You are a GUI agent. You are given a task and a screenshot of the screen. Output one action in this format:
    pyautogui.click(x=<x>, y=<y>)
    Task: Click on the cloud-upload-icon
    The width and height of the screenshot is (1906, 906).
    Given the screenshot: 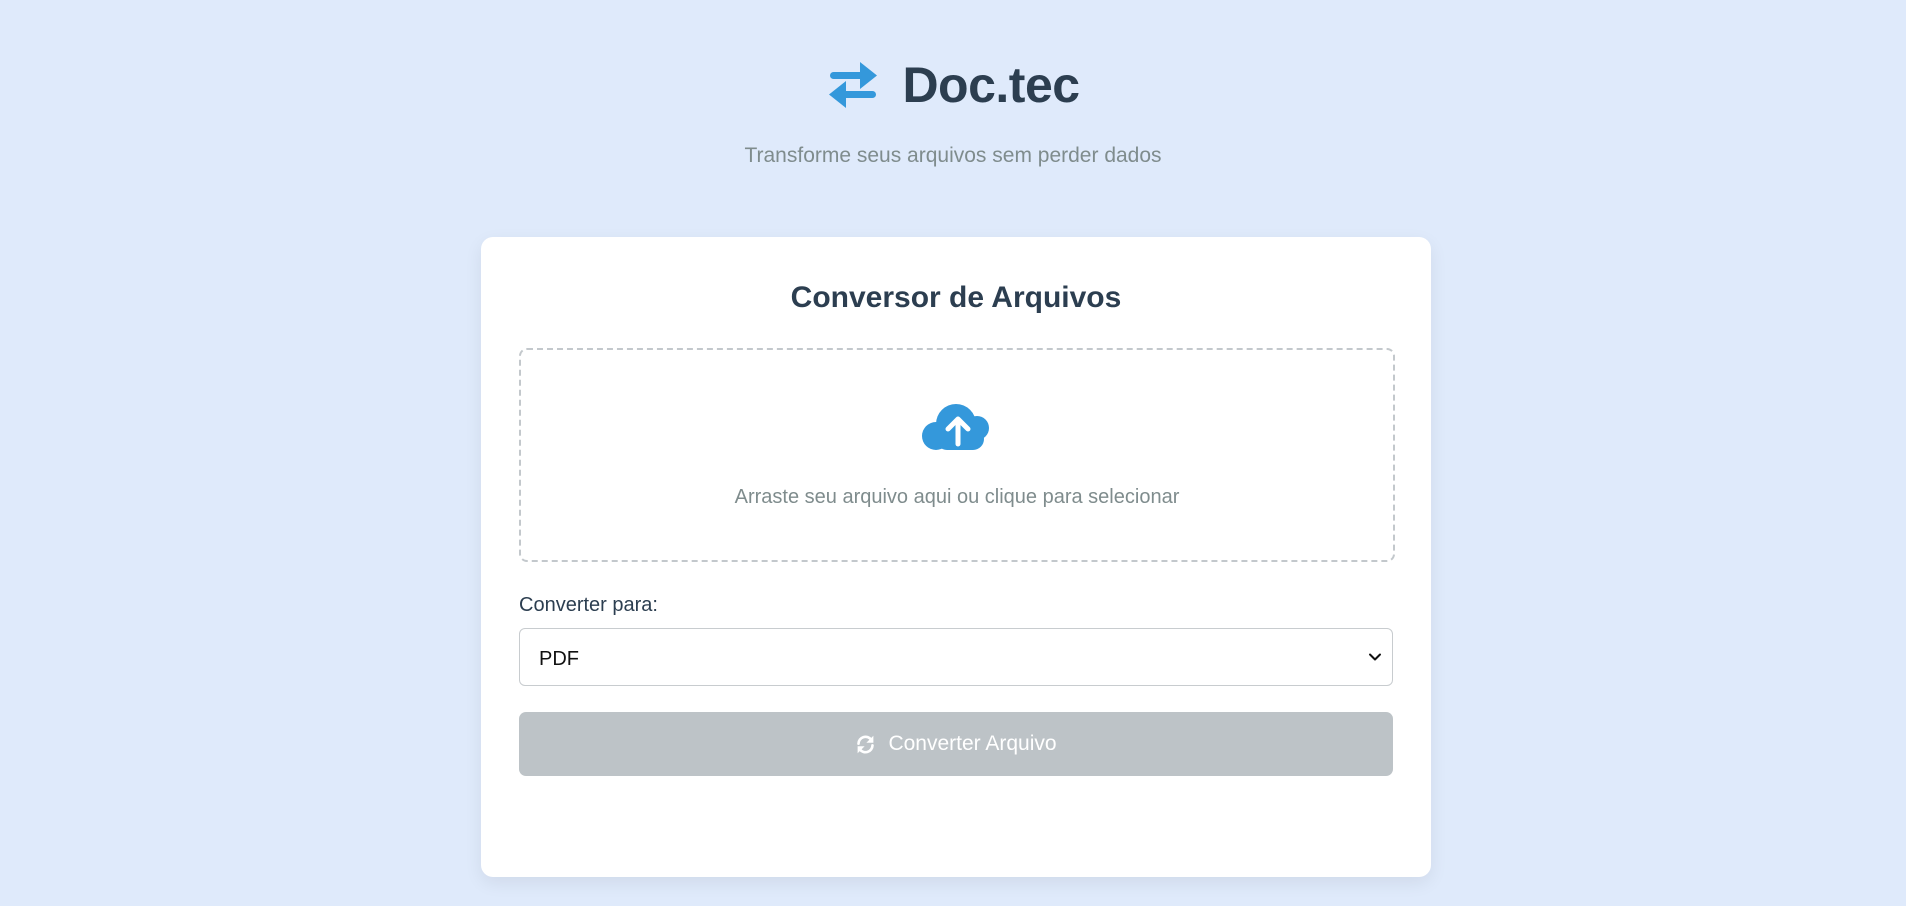 What is the action you would take?
    pyautogui.click(x=958, y=428)
    